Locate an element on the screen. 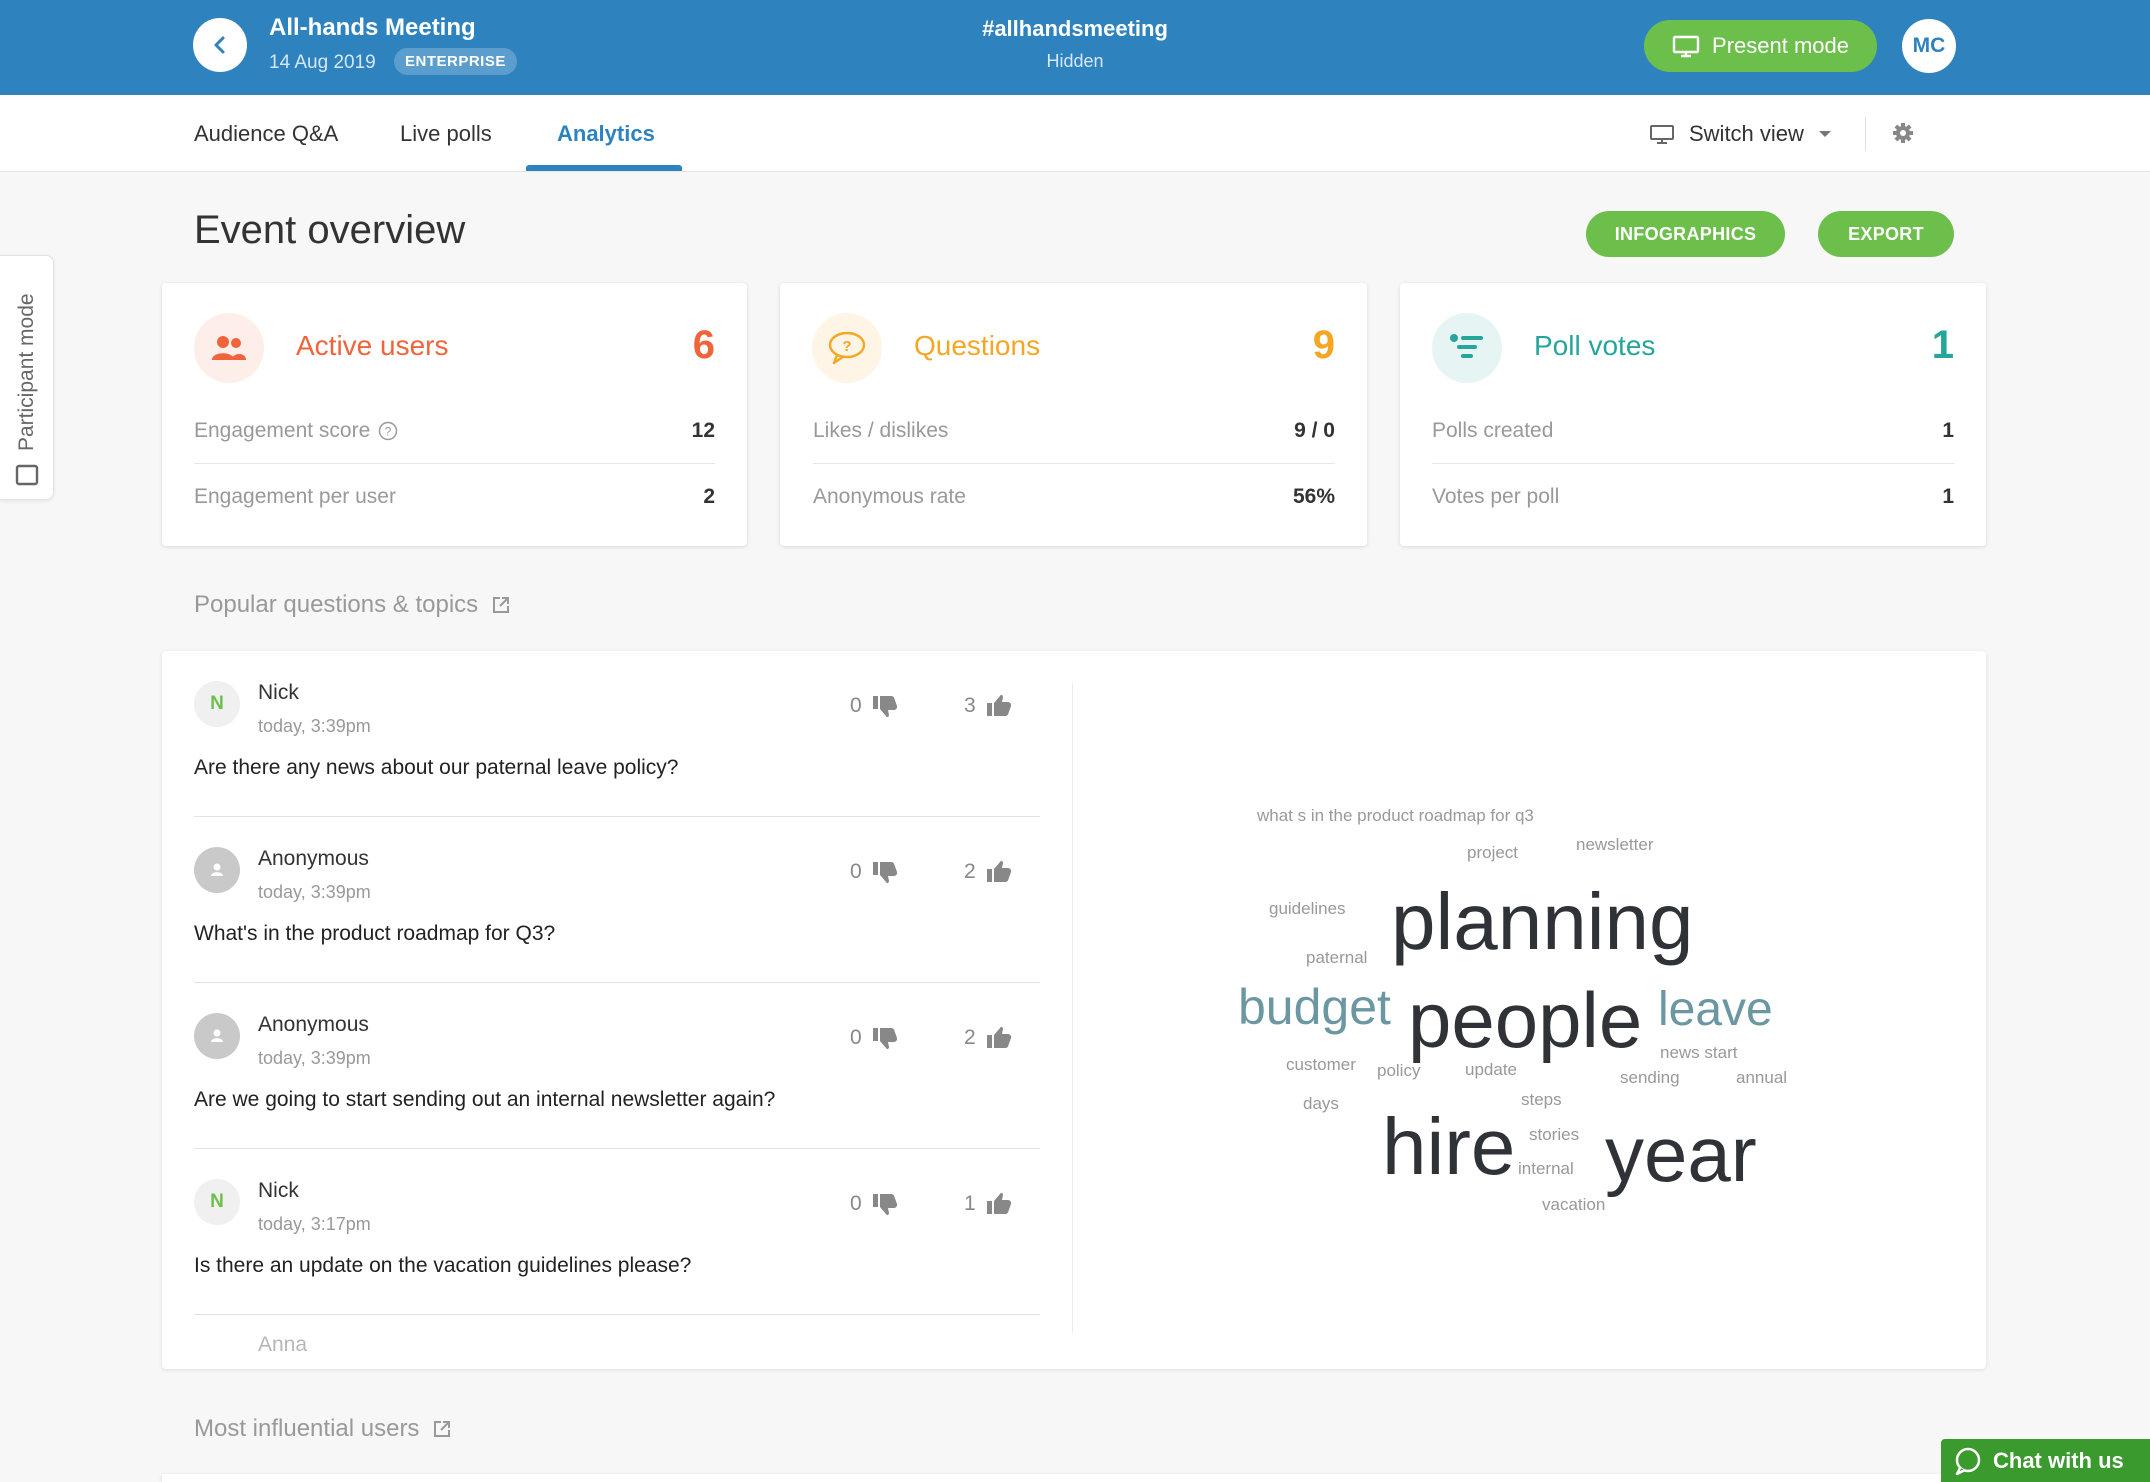 Image resolution: width=2150 pixels, height=1482 pixels. participant-mode-tab: Participant mode is located at coordinates (27, 377).